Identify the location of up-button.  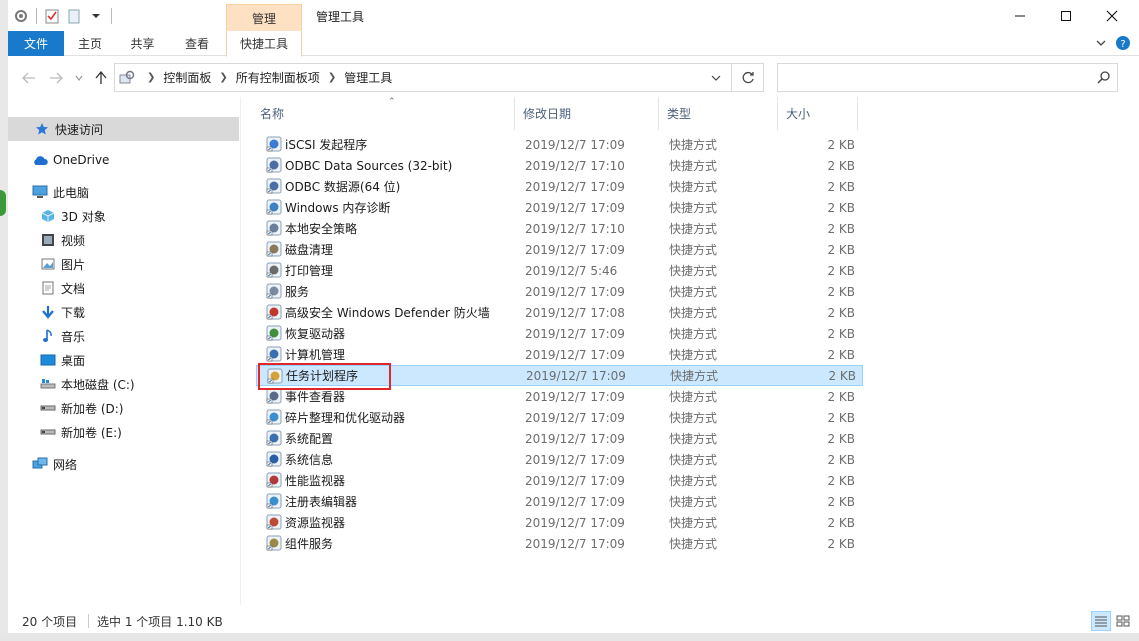
(101, 78).